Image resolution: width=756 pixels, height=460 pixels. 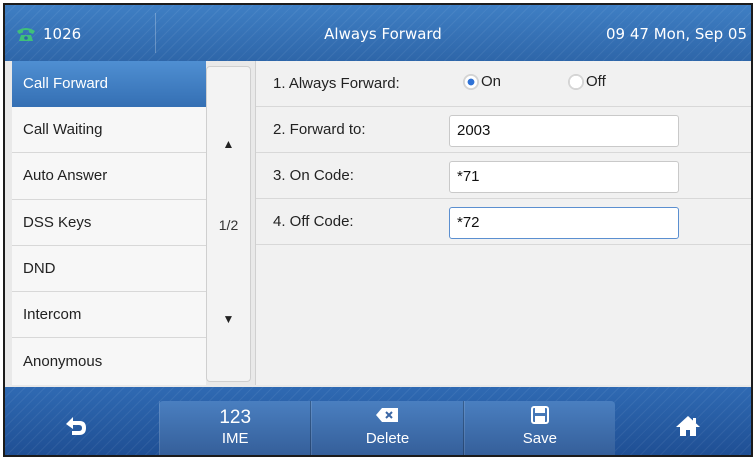 What do you see at coordinates (471, 81) in the screenshot?
I see `radio-selected-icon` at bounding box center [471, 81].